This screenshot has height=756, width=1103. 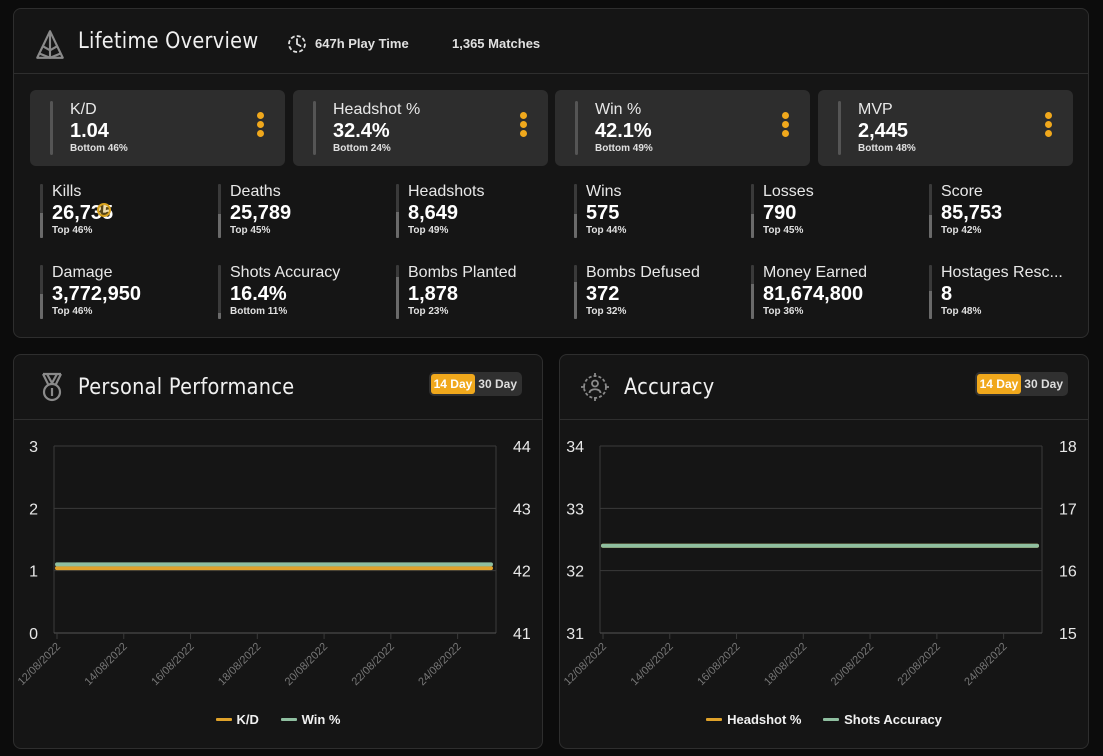 I want to click on legend-headshot-pct: Headshot %, so click(x=754, y=719).